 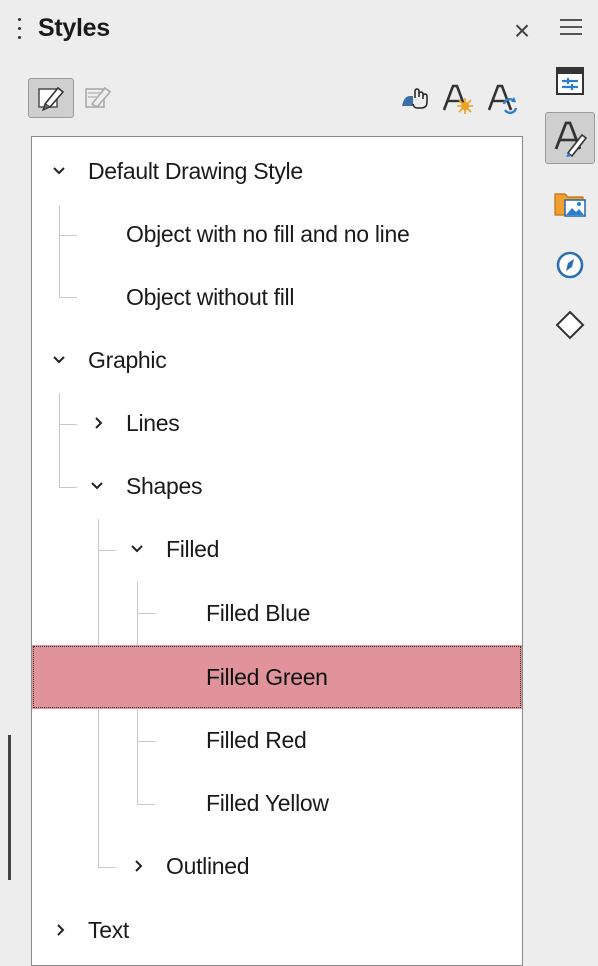 I want to click on tree-item-filled: Filled, so click(x=277, y=549).